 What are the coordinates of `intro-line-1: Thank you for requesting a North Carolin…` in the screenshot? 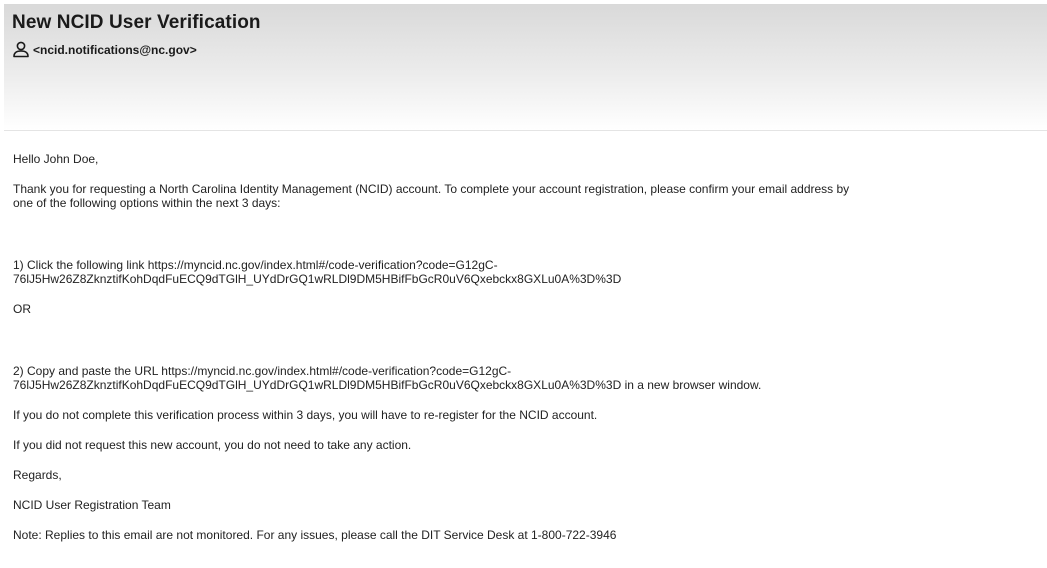 It's located at (431, 189).